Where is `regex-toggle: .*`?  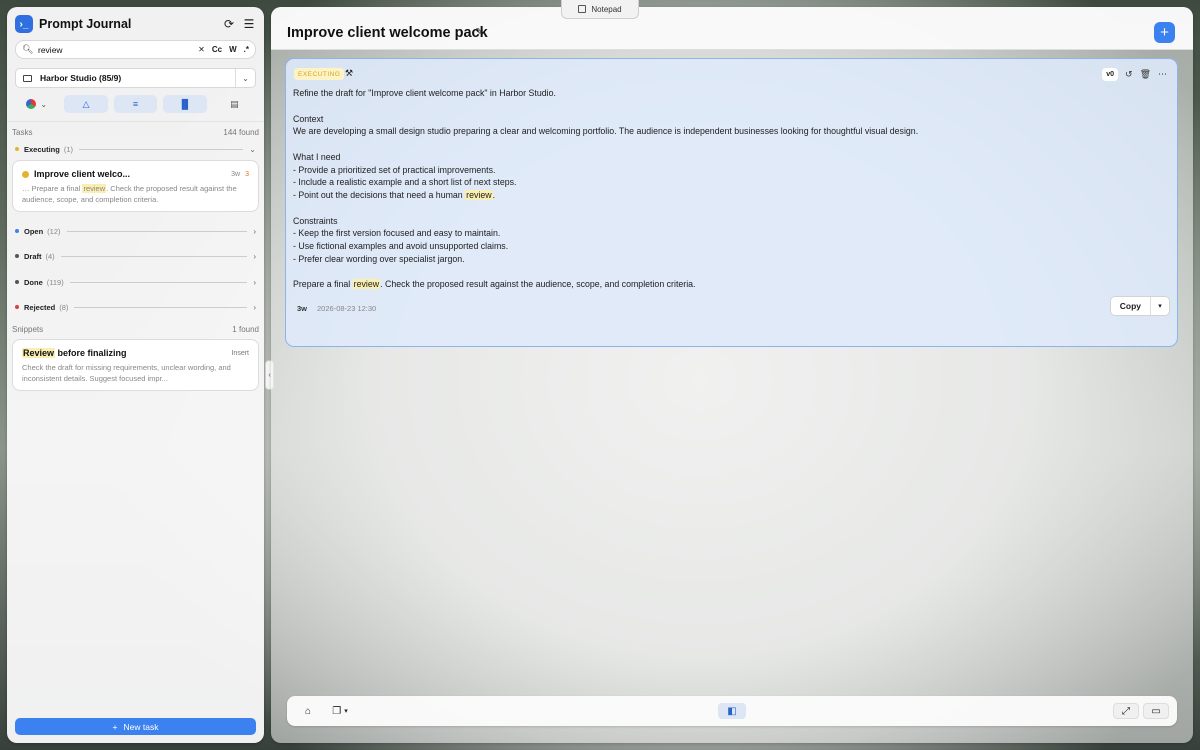
regex-toggle: .* is located at coordinates (246, 49).